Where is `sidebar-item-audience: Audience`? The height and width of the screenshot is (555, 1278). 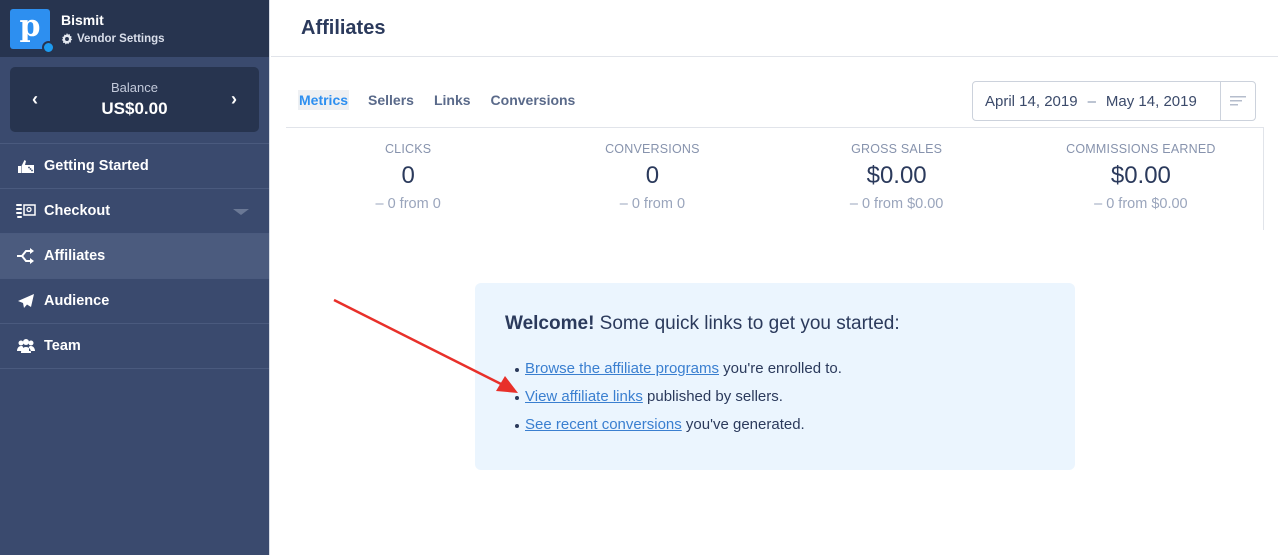
sidebar-item-audience: Audience is located at coordinates (134, 301).